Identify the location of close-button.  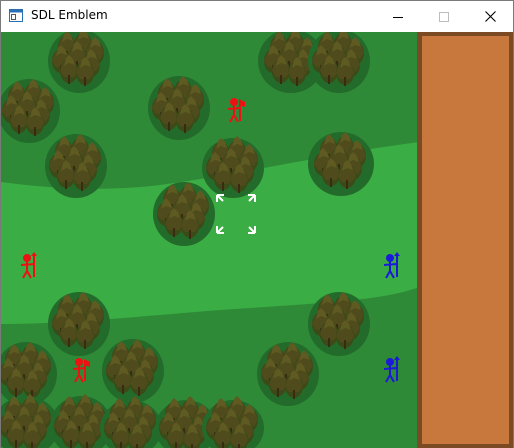
(490, 16).